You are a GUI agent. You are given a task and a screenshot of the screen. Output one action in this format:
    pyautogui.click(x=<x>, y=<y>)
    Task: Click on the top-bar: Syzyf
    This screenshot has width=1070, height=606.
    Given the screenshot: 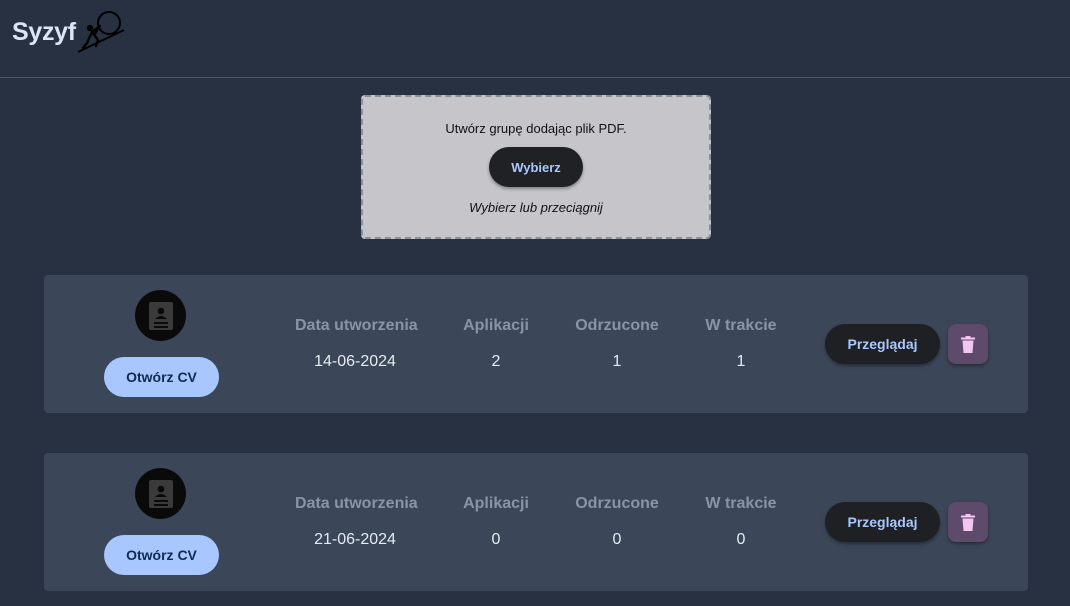 What is the action you would take?
    pyautogui.click(x=535, y=39)
    